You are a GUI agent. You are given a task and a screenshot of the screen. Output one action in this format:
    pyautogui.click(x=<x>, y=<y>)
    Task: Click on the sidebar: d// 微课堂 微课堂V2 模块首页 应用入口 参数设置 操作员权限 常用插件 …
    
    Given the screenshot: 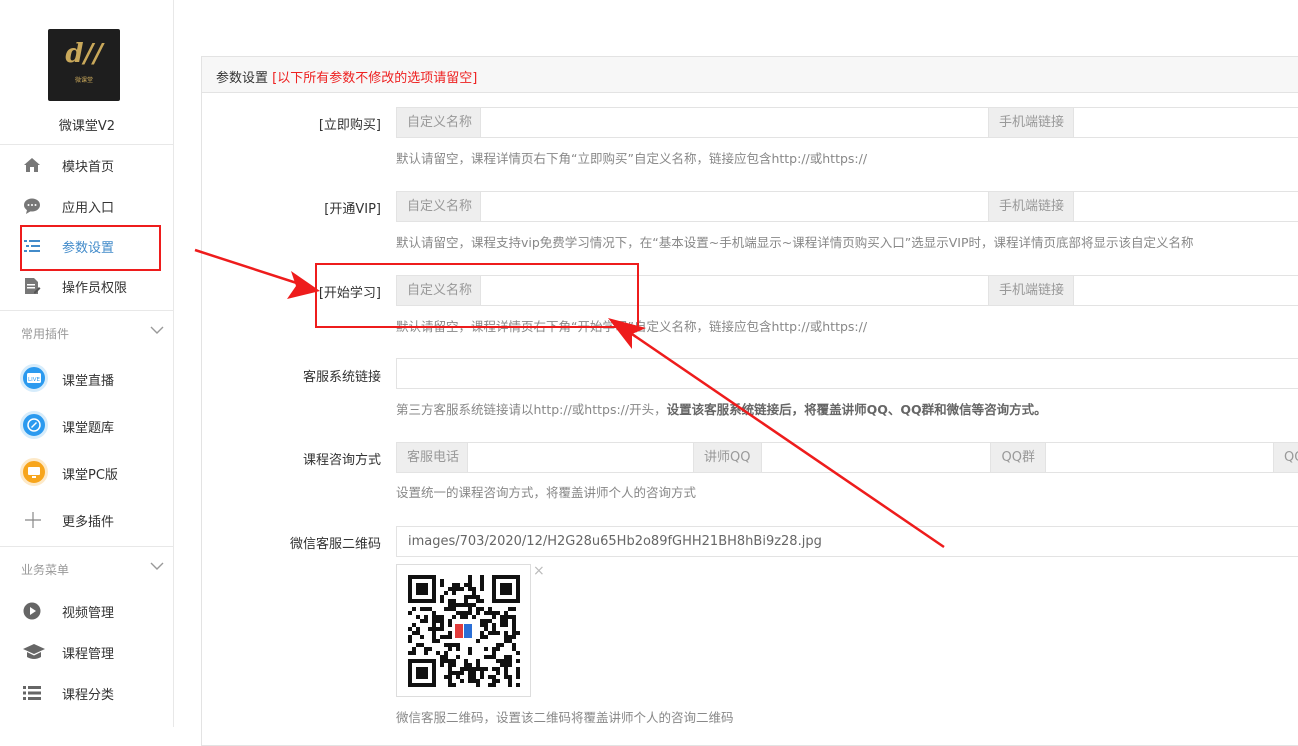 What is the action you would take?
    pyautogui.click(x=87, y=363)
    